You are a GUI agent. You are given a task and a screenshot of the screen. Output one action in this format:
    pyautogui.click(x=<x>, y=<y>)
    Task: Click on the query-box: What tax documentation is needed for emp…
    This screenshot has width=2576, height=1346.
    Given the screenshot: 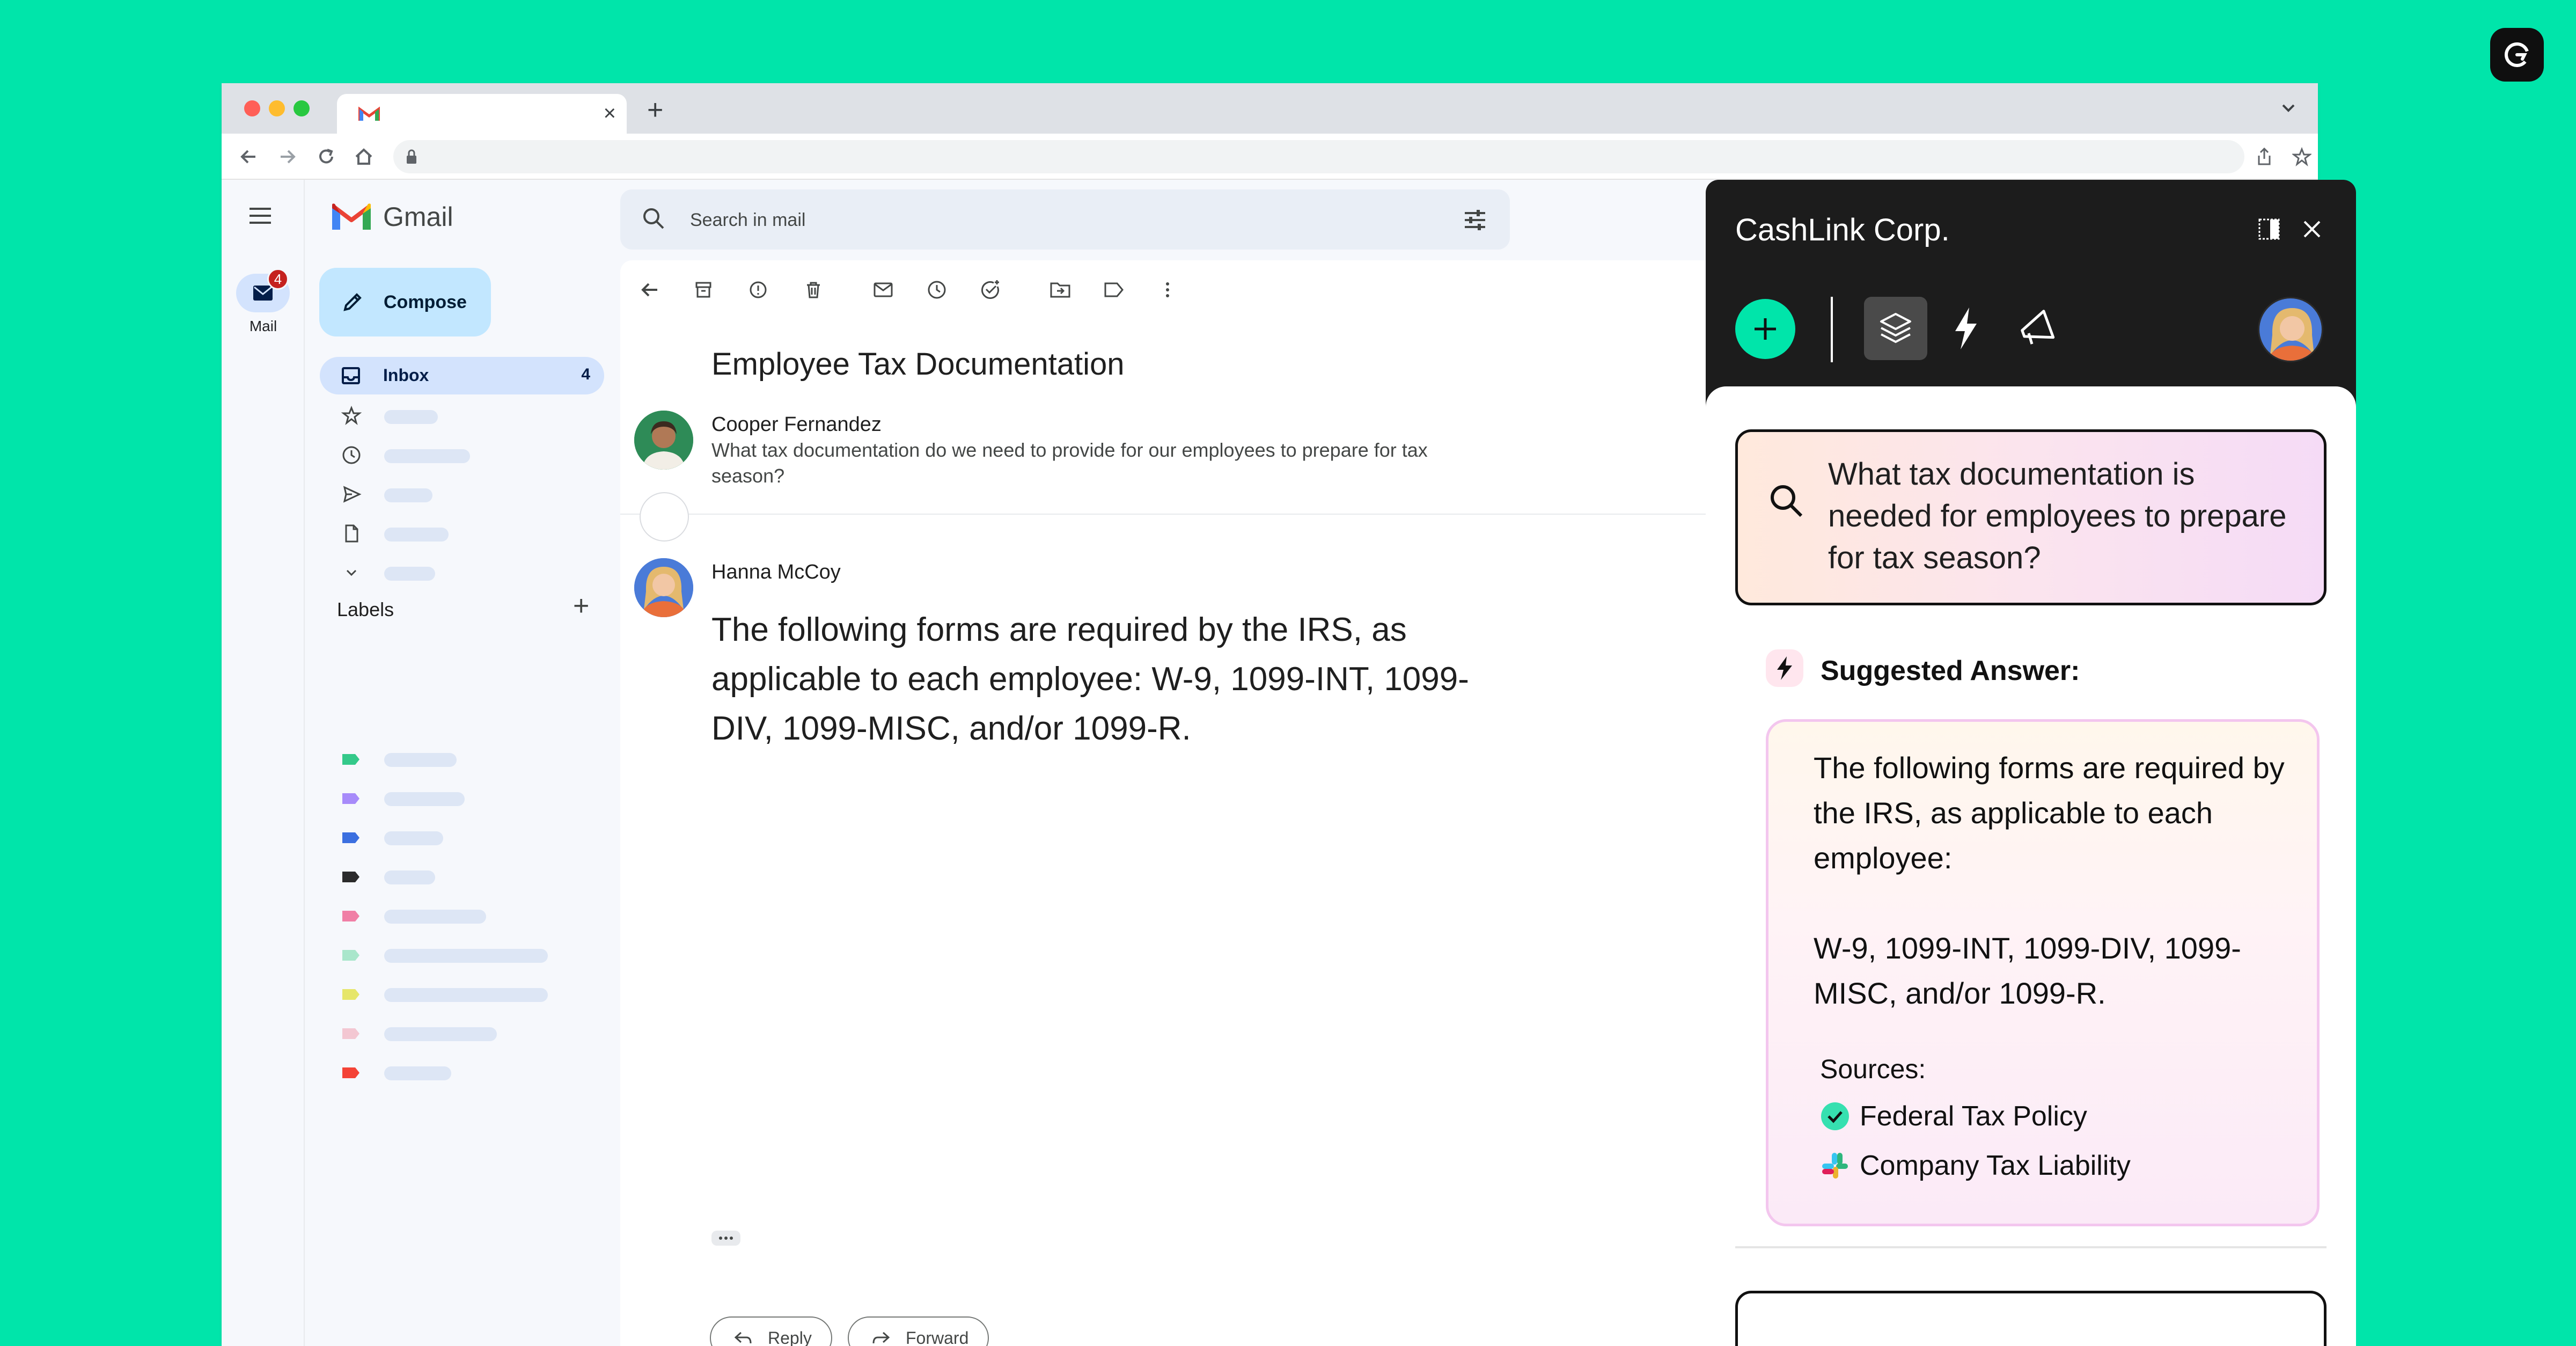 What is the action you would take?
    pyautogui.click(x=2031, y=517)
    